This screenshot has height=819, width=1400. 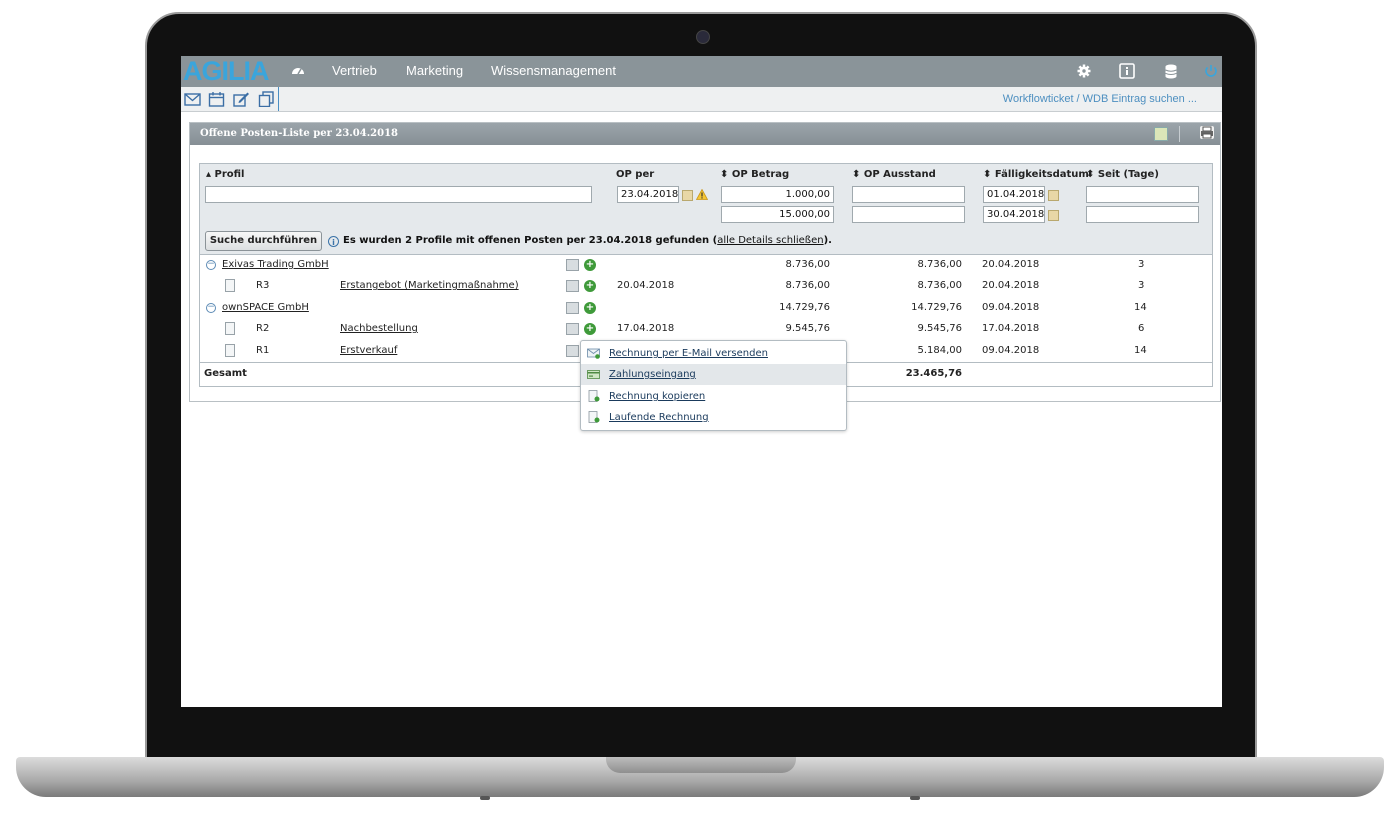 I want to click on print-icon, so click(x=1207, y=132).